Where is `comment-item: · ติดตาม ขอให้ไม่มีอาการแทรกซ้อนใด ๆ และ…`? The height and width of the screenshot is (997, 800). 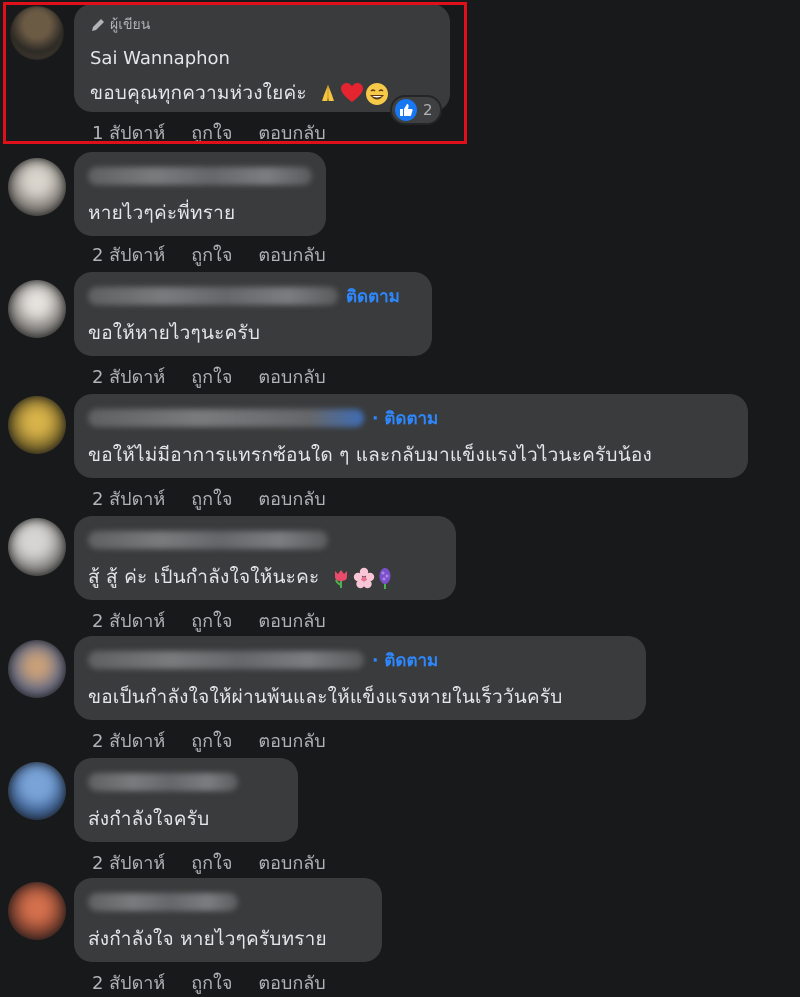 comment-item: · ติดตาม ขอให้ไม่มีอาการแทรกซ้อนใด ๆ และ… is located at coordinates (400, 455).